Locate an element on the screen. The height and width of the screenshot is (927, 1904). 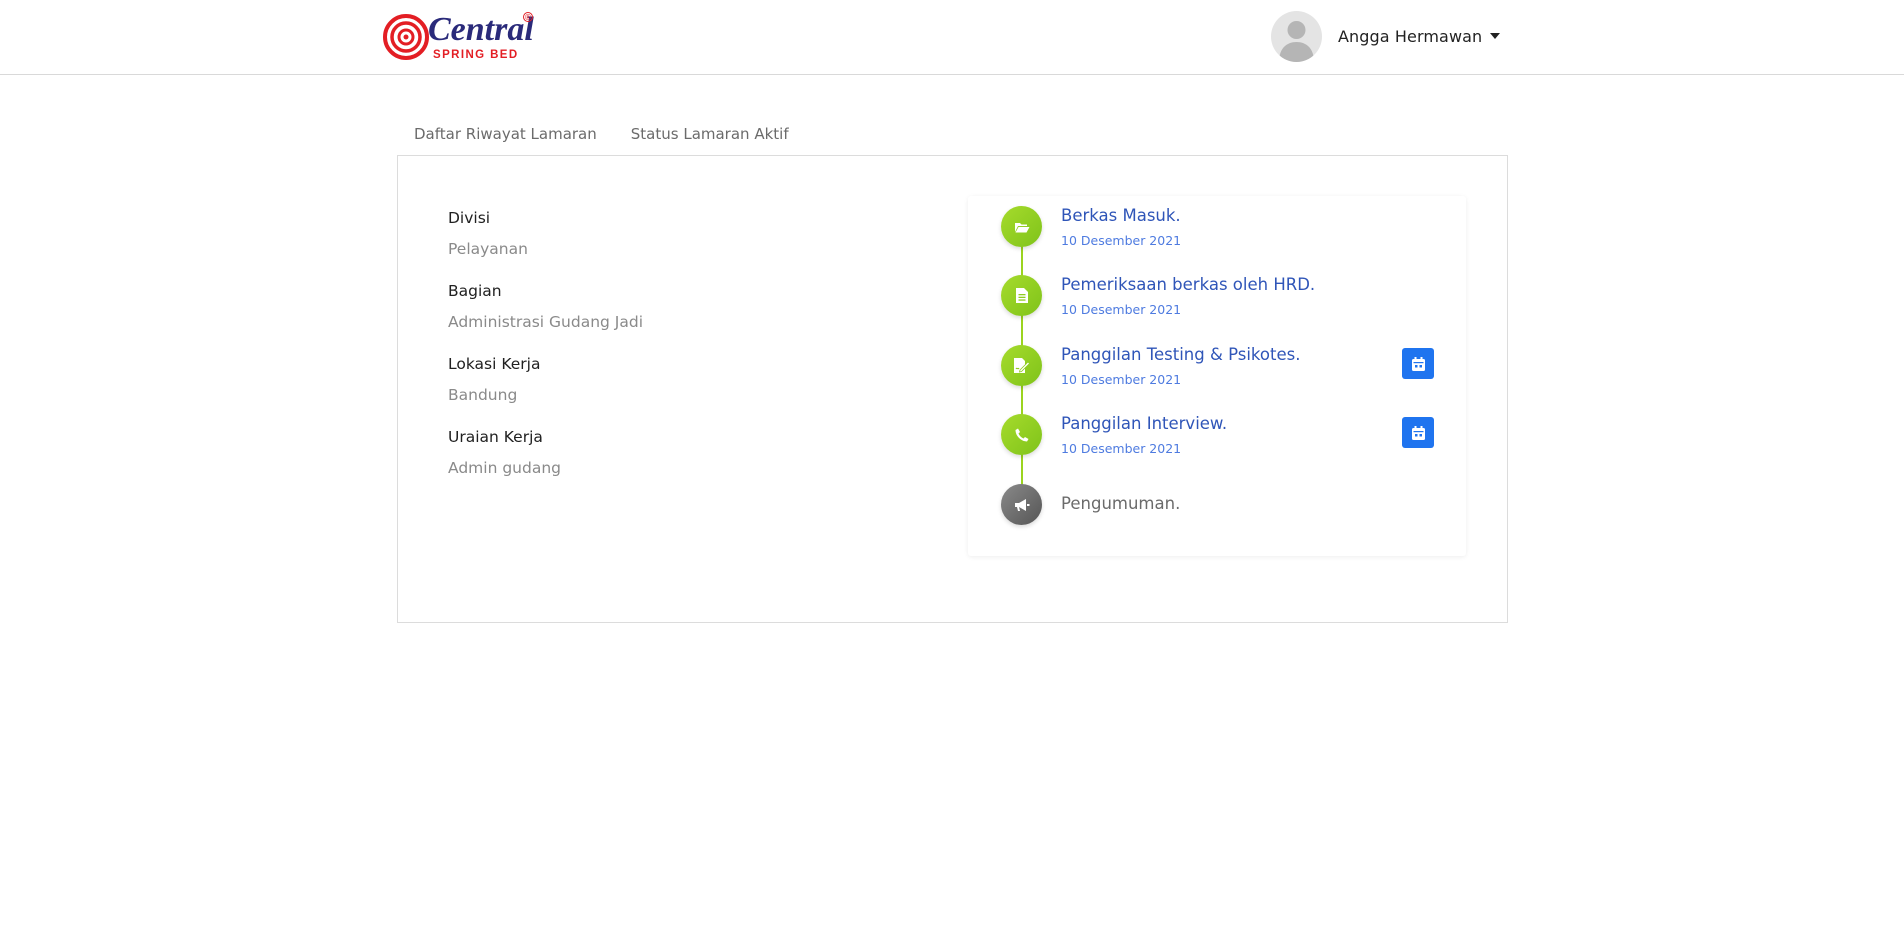
timeline-step-title: Pengumuman. is located at coordinates (1121, 503).